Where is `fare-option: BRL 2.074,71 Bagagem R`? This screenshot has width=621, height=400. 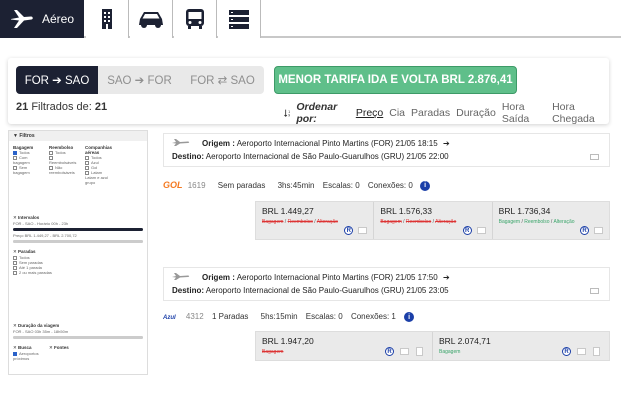
fare-option: BRL 2.074,71 Bagagem R is located at coordinates (521, 346).